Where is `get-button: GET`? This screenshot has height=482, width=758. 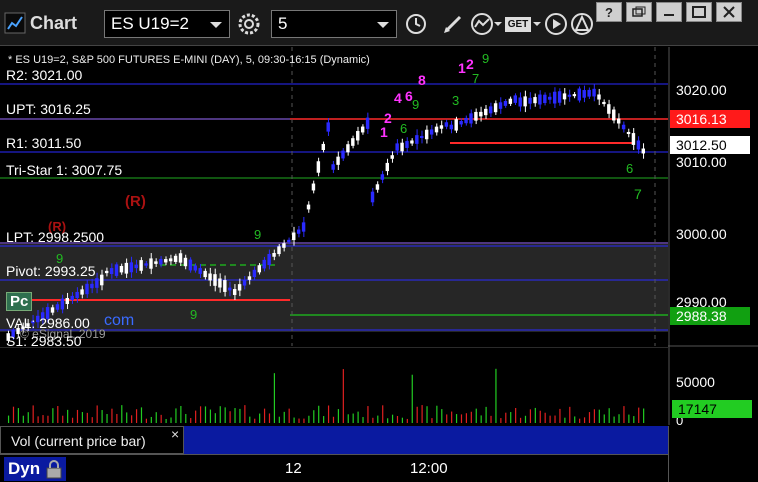 get-button: GET is located at coordinates (523, 24).